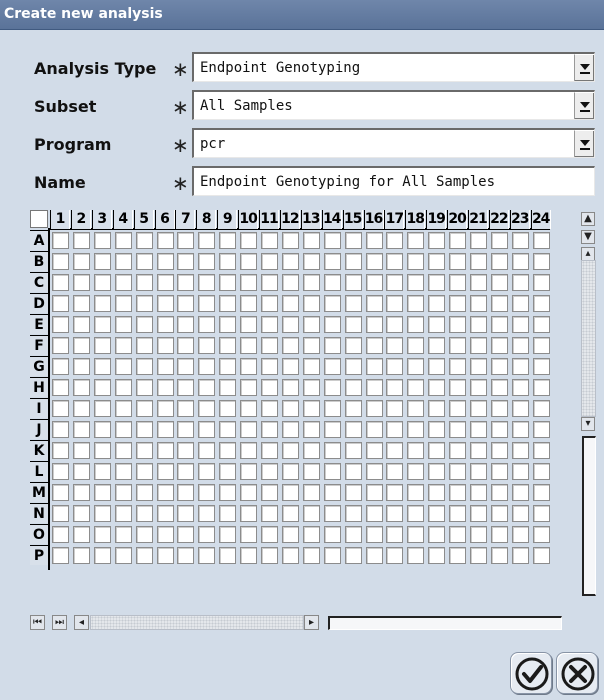 The width and height of the screenshot is (604, 700). What do you see at coordinates (498, 219) in the screenshot?
I see `column-header: 22` at bounding box center [498, 219].